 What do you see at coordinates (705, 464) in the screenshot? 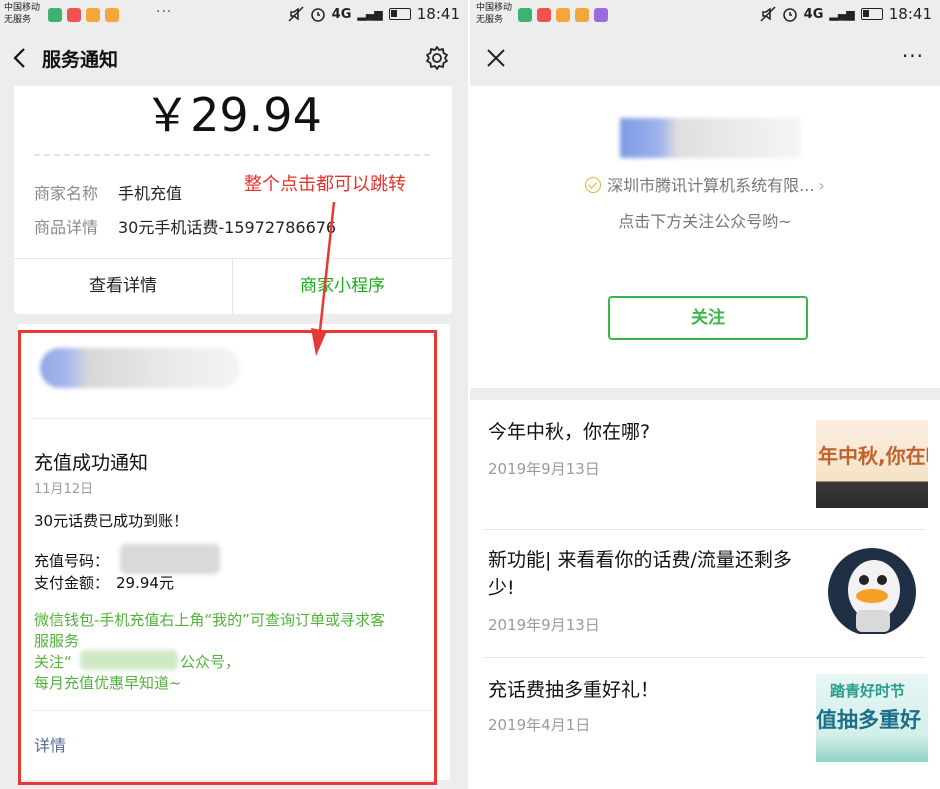
I see `article-item: 今年中秋，你在哪? 2019年9月13日 年中秋,你在哪` at bounding box center [705, 464].